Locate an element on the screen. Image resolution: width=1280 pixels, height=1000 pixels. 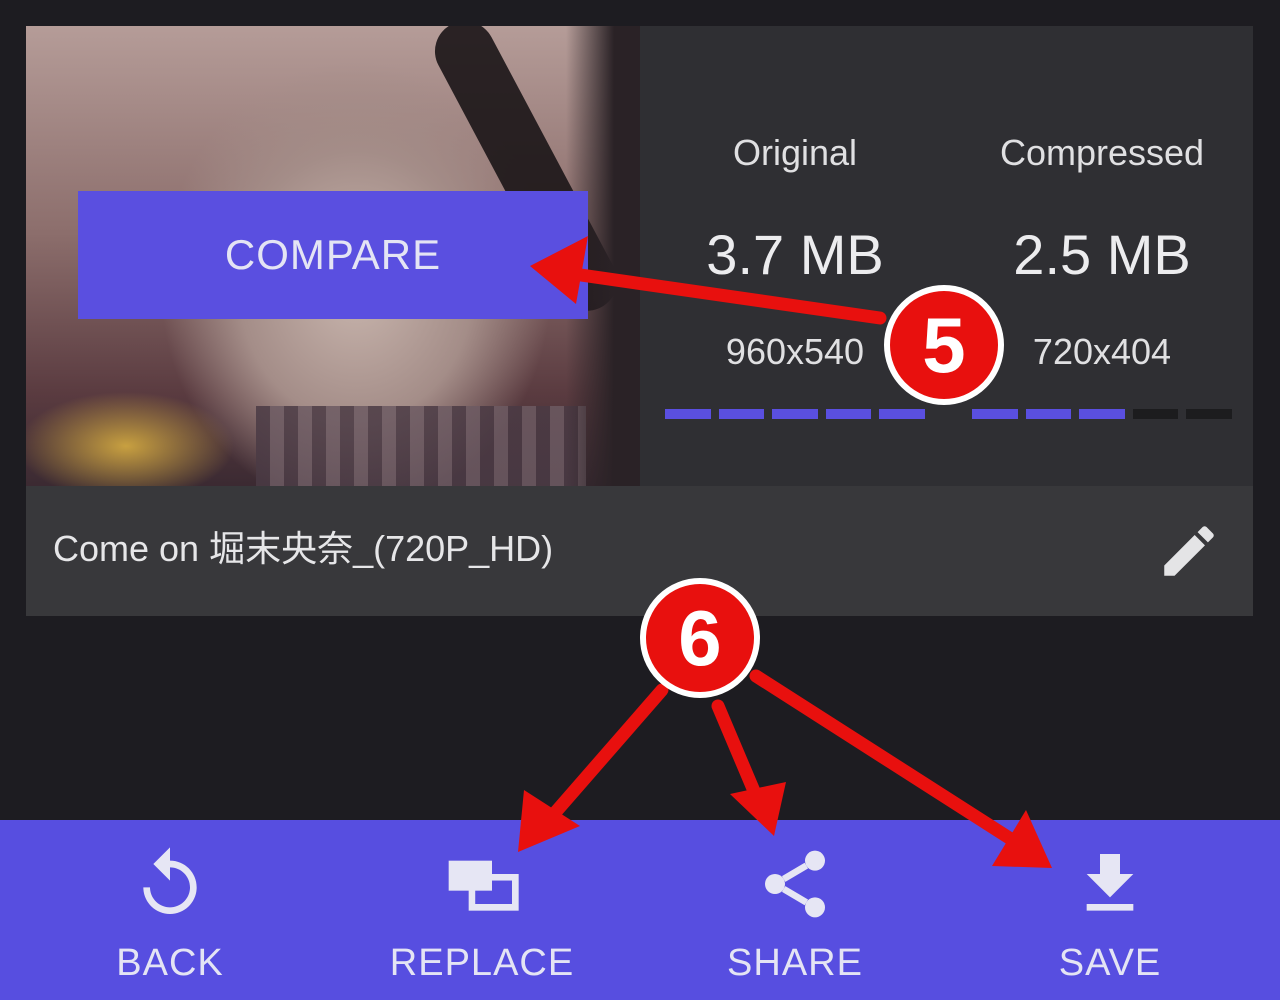
back-label: BACK is located at coordinates (170, 963).